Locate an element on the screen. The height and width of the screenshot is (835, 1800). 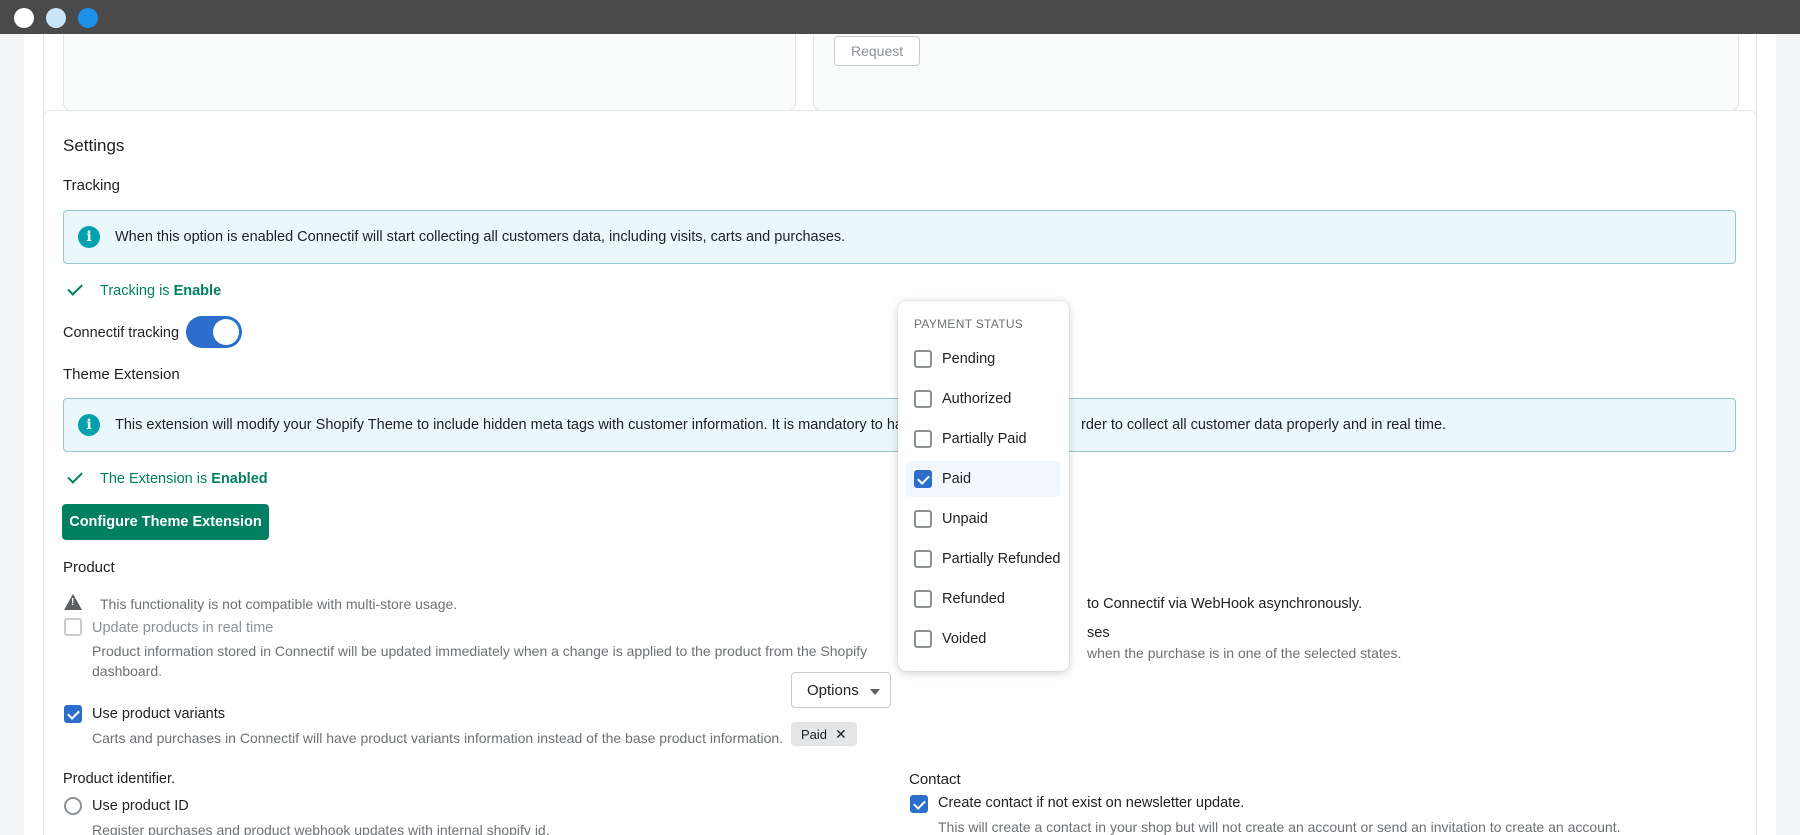
window-titlebar is located at coordinates (900, 17).